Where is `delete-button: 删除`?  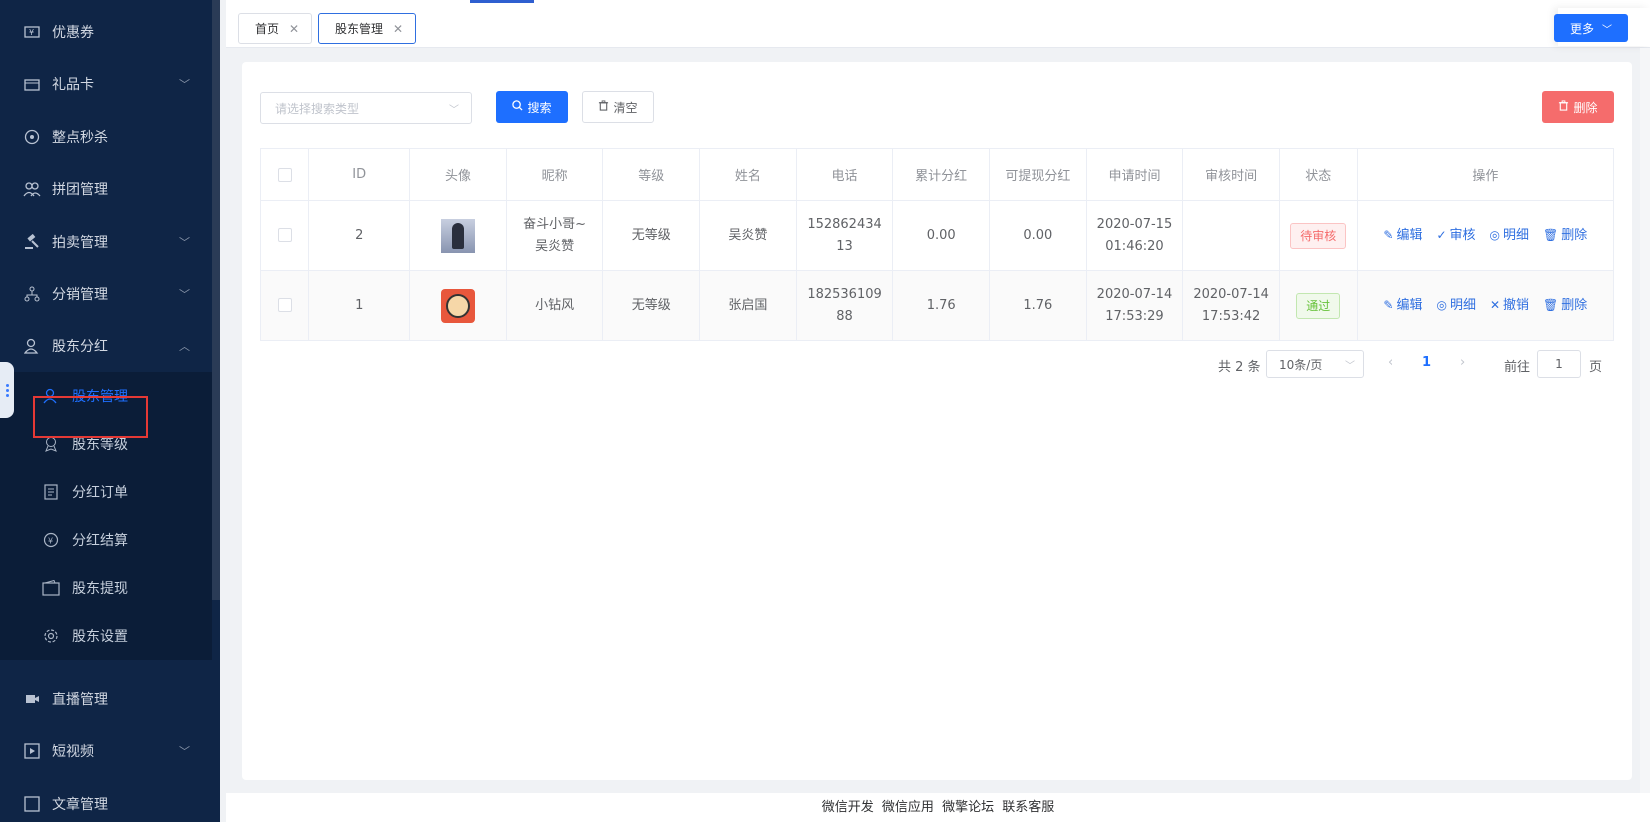 delete-button: 删除 is located at coordinates (1578, 107).